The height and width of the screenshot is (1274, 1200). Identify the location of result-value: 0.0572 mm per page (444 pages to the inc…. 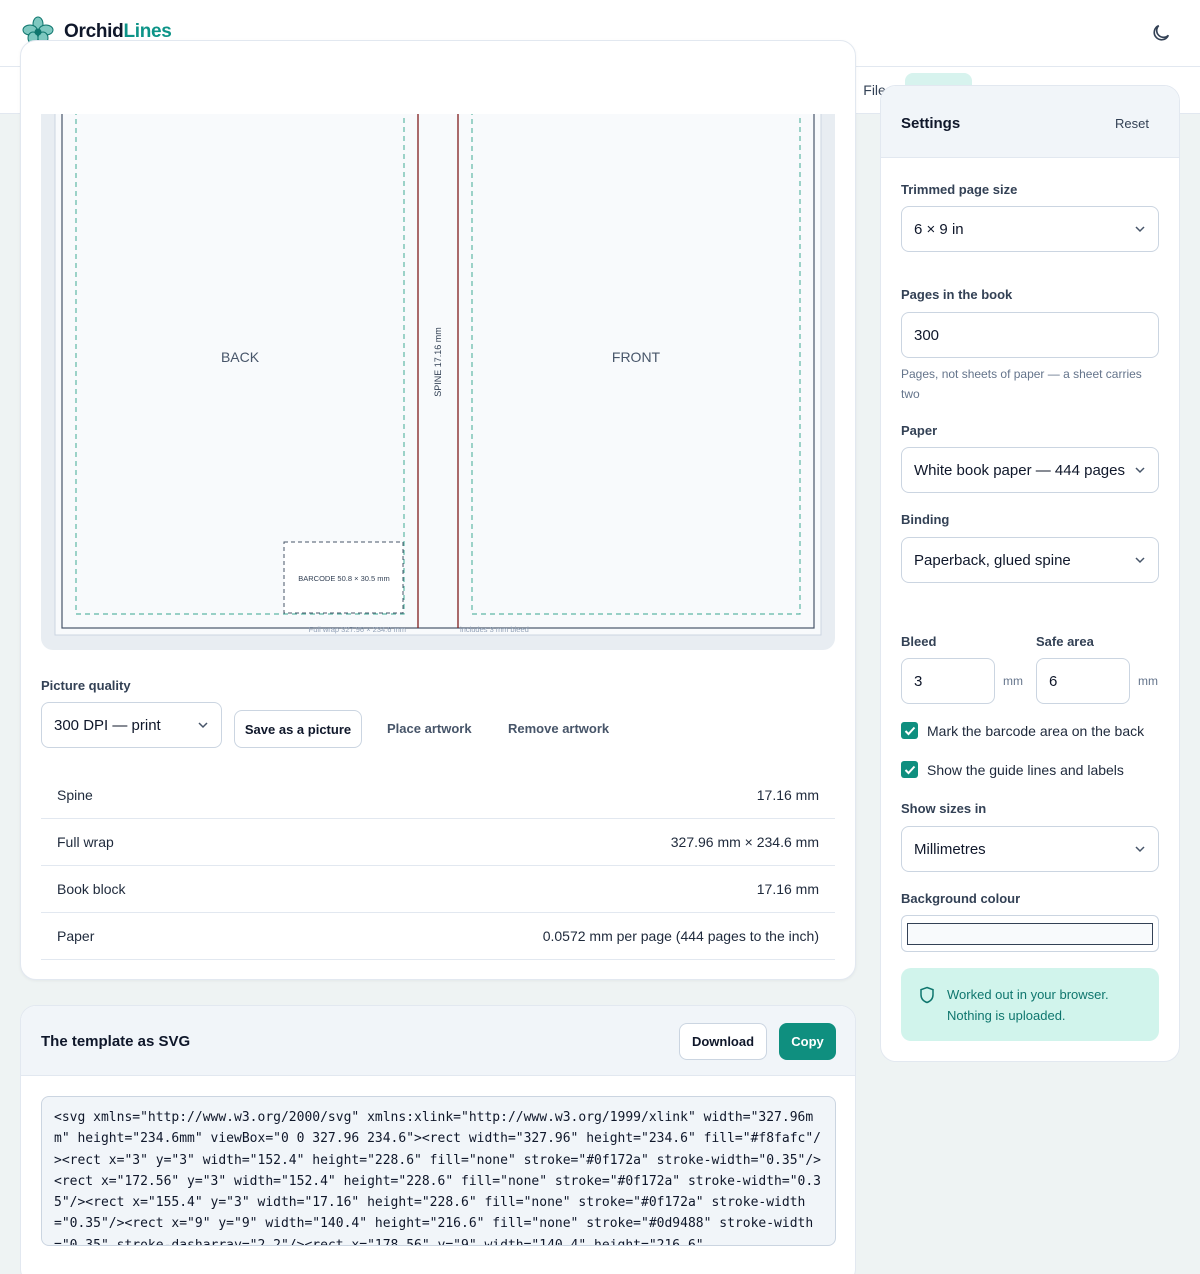
(680, 936).